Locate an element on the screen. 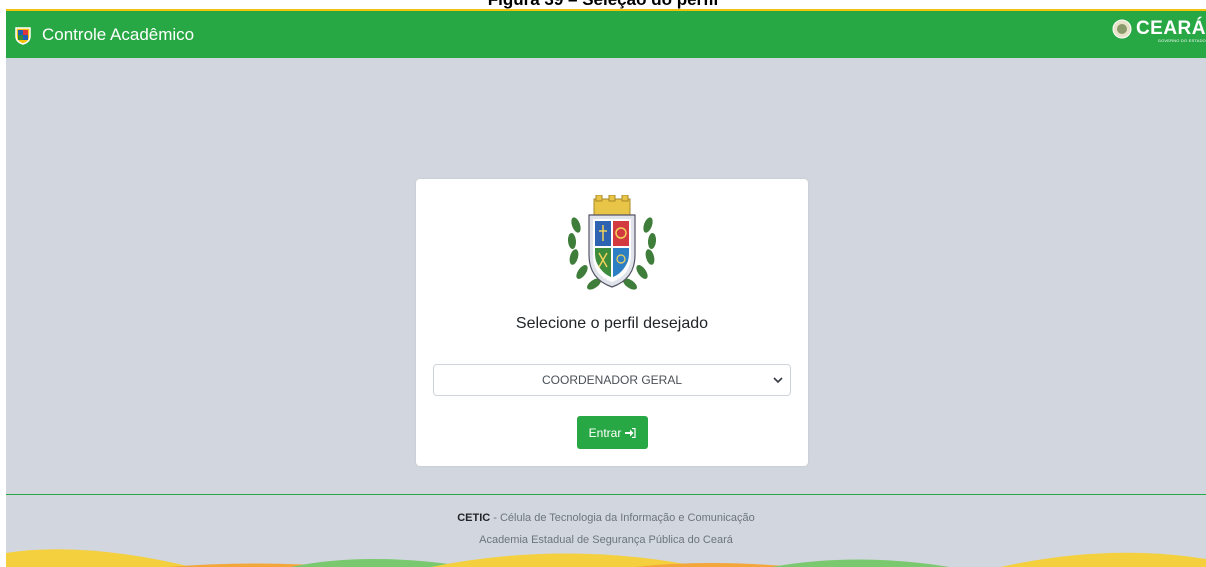  sign-in-icon is located at coordinates (630, 432).